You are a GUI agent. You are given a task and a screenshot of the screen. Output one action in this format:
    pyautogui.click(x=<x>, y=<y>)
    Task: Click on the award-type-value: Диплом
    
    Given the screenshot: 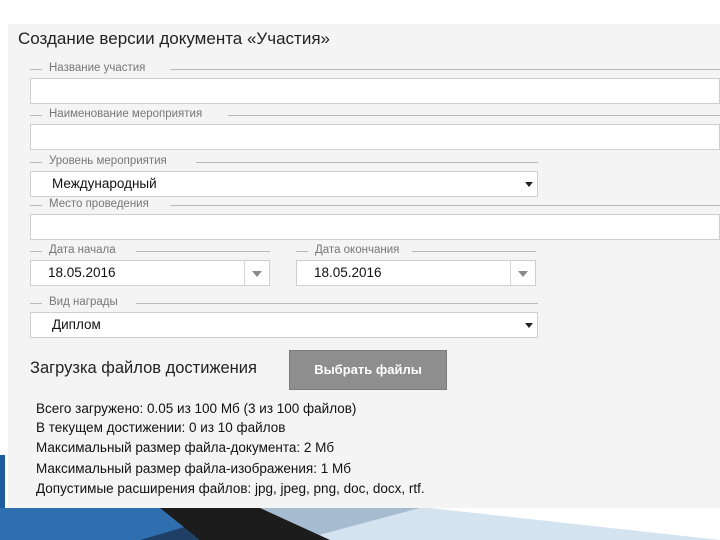 What is the action you would take?
    pyautogui.click(x=76, y=324)
    